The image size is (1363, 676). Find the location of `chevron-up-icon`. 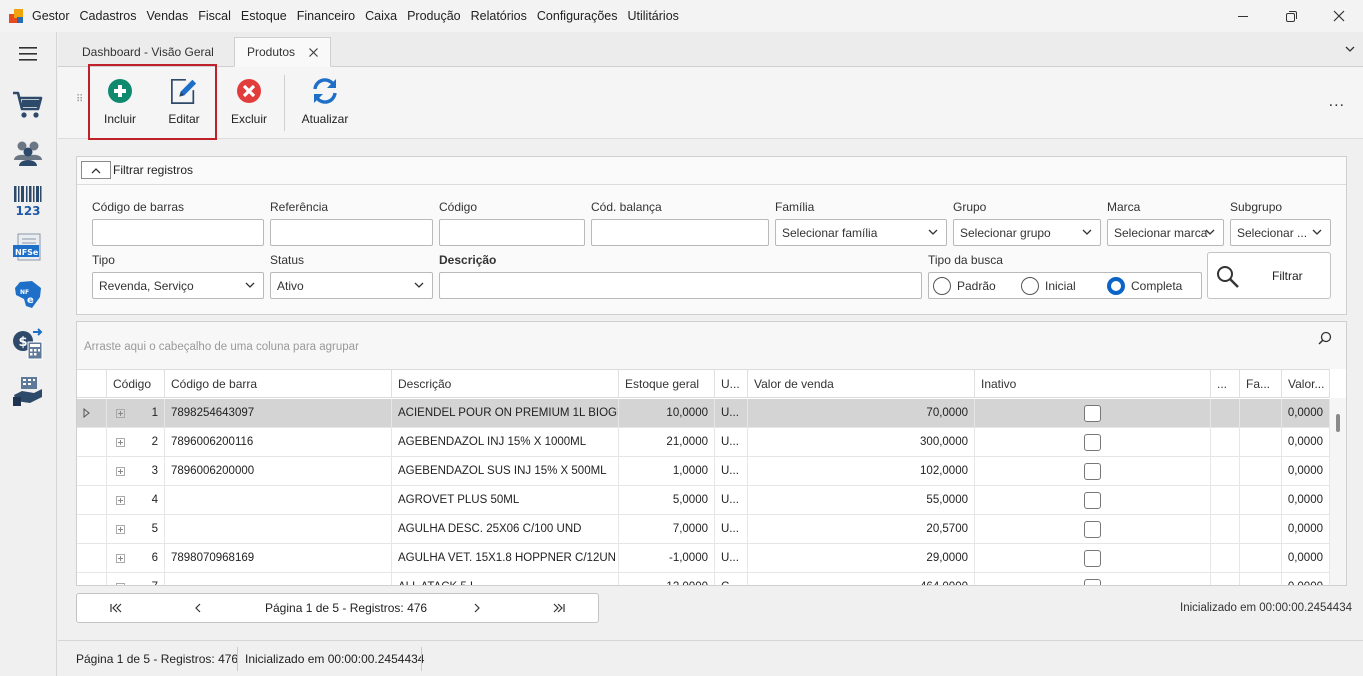

chevron-up-icon is located at coordinates (96, 170).